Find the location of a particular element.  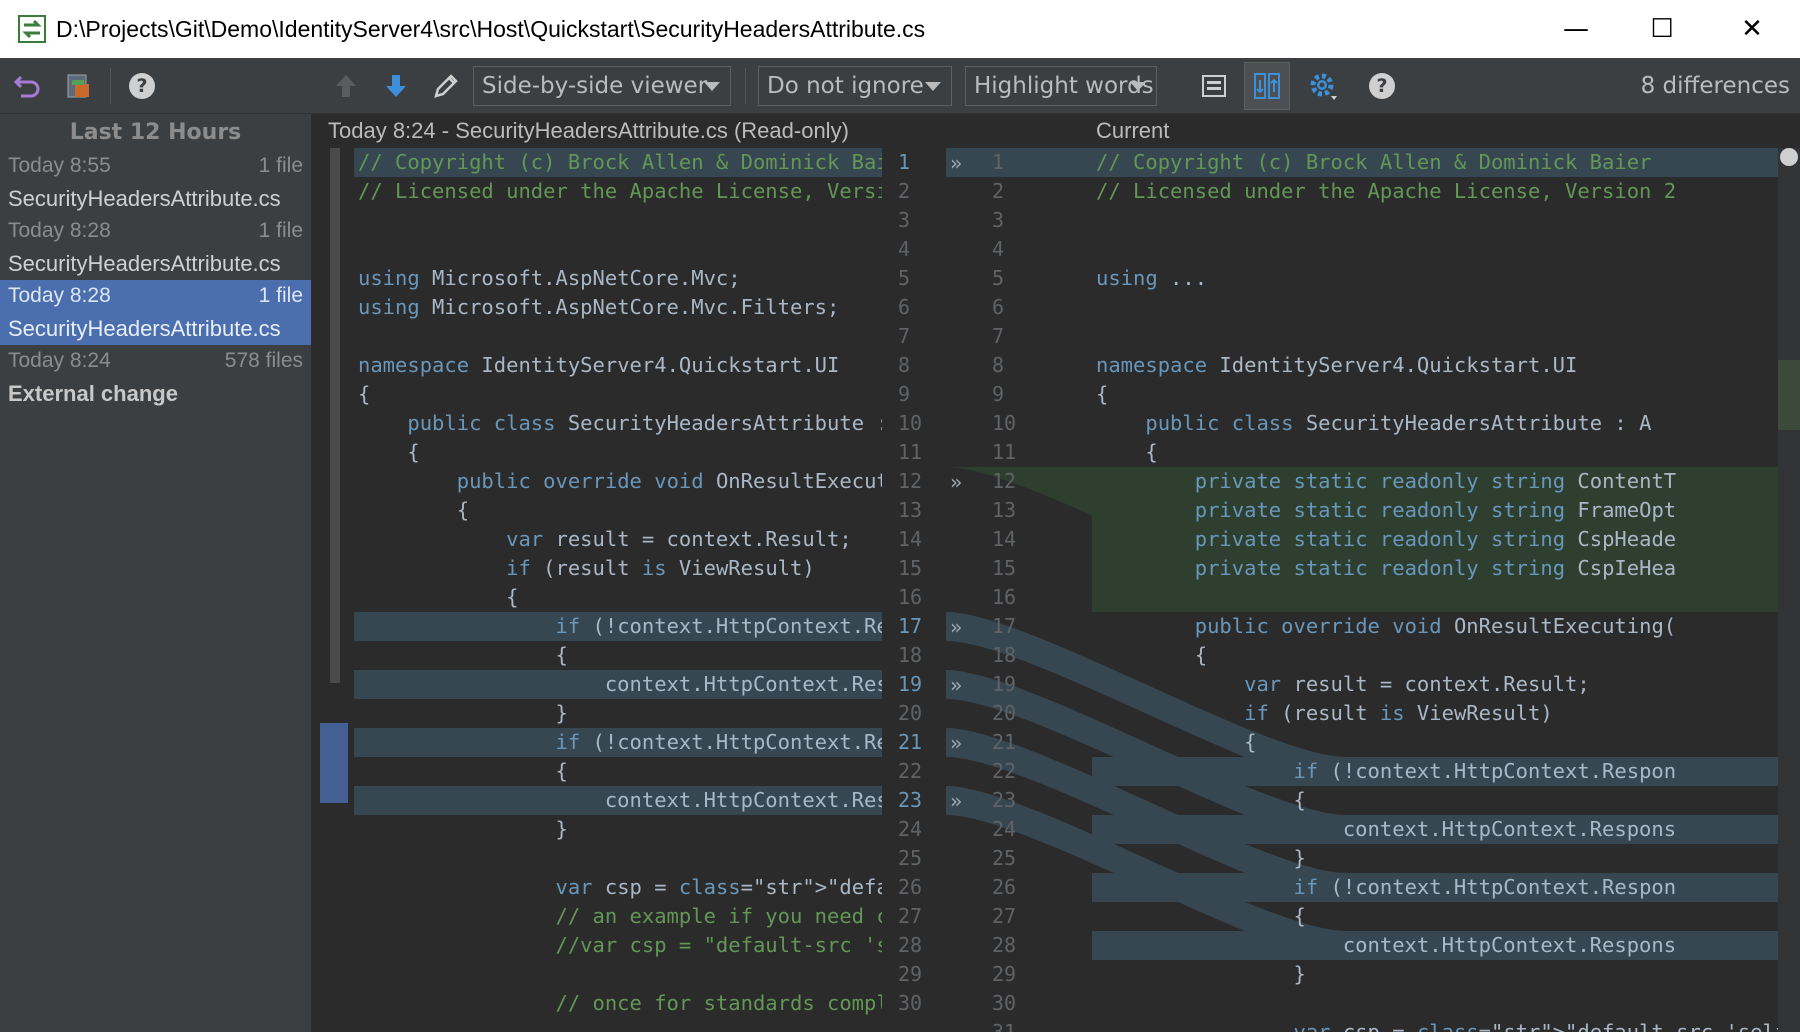

line-number: 28 is located at coordinates (1004, 945).